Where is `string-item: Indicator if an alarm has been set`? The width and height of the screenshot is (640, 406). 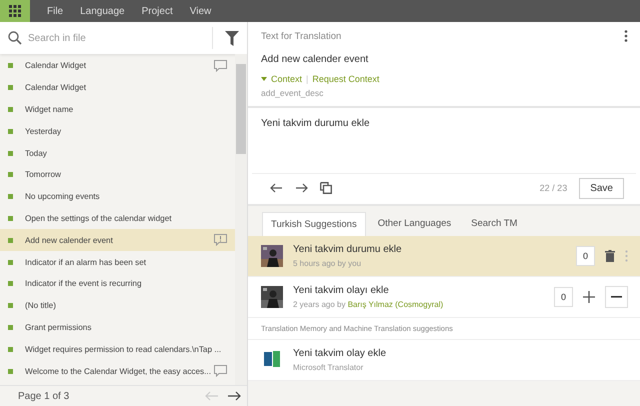
string-item: Indicator if an alarm has been set is located at coordinates (117, 262).